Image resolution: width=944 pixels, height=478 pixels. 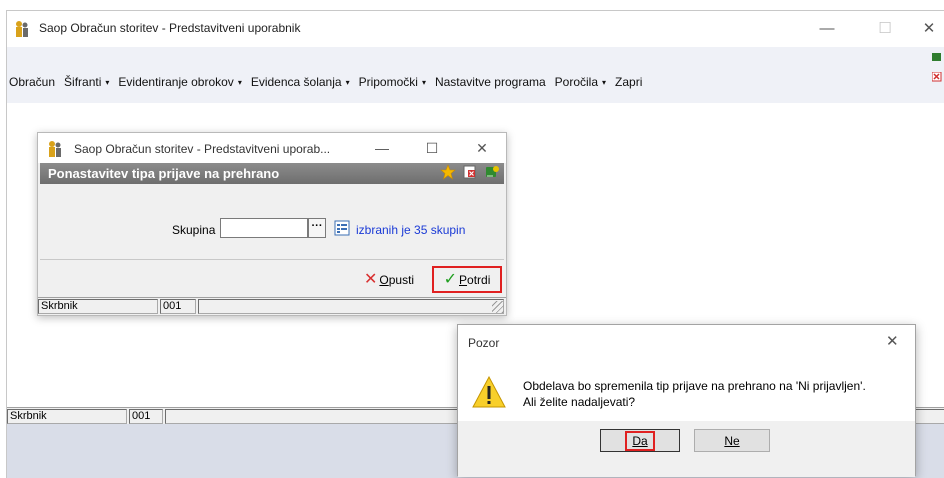 I want to click on menu-item-label: Obračun, so click(x=32, y=82).